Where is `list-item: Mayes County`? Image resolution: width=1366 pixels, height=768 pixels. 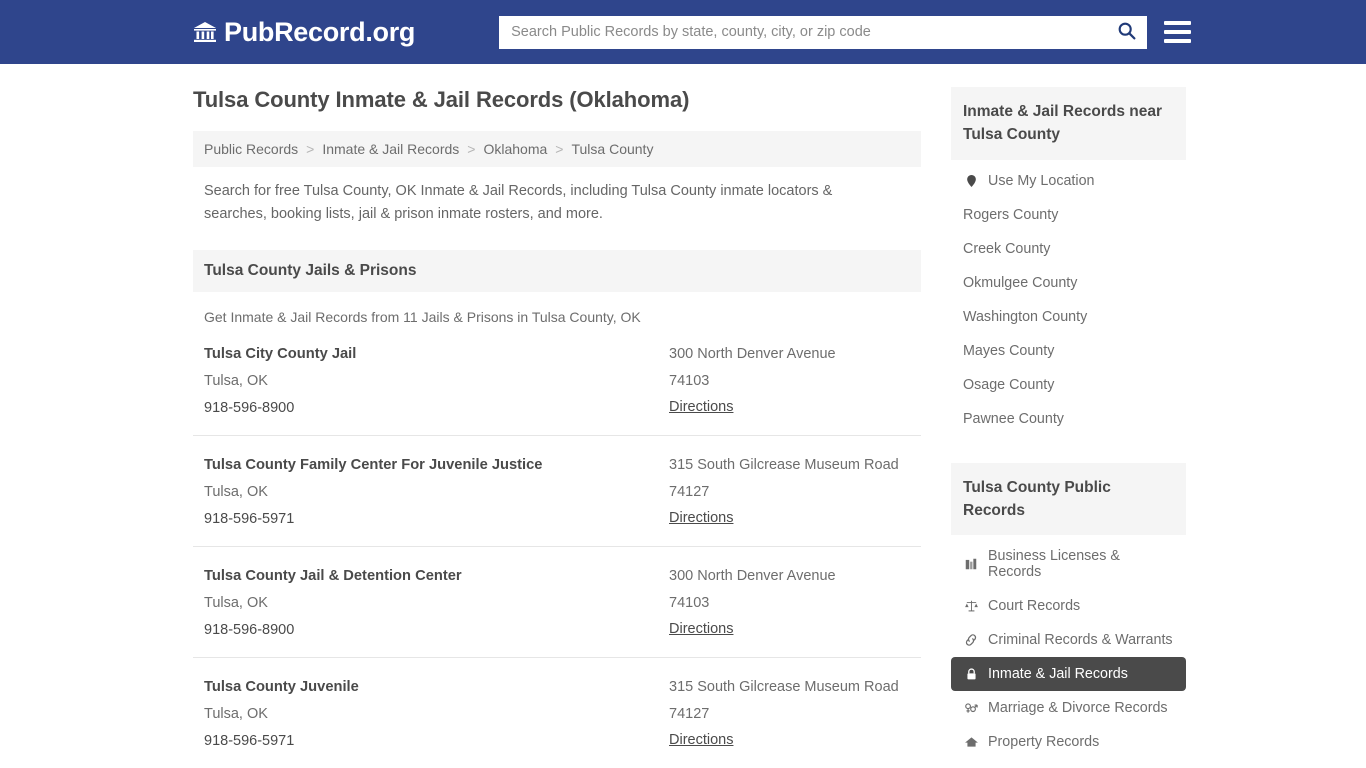 list-item: Mayes County is located at coordinates (1068, 351).